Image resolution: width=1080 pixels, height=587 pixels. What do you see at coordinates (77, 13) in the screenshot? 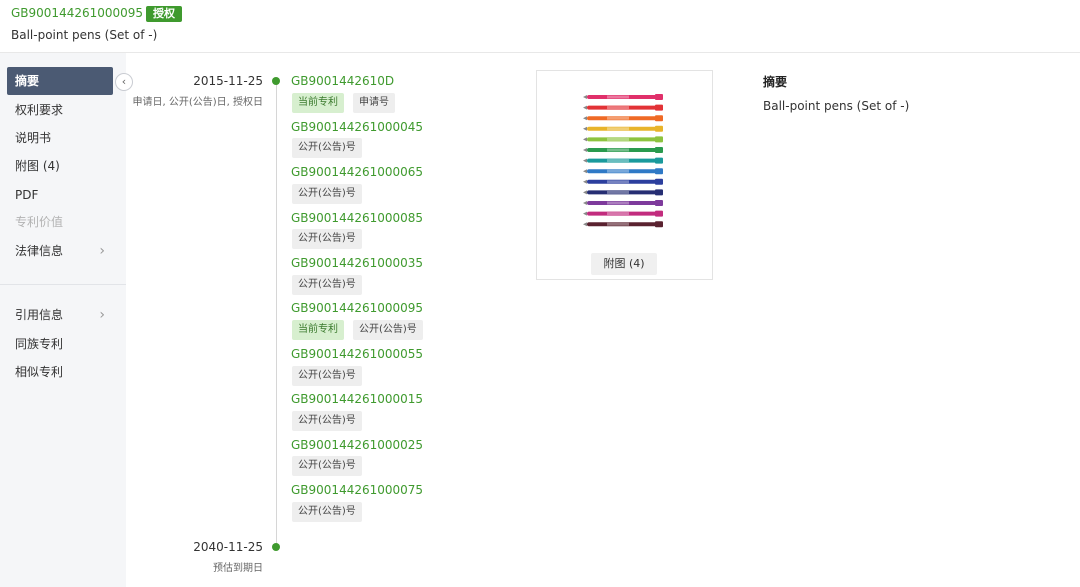
I see `patent-number: GB900144261000095` at bounding box center [77, 13].